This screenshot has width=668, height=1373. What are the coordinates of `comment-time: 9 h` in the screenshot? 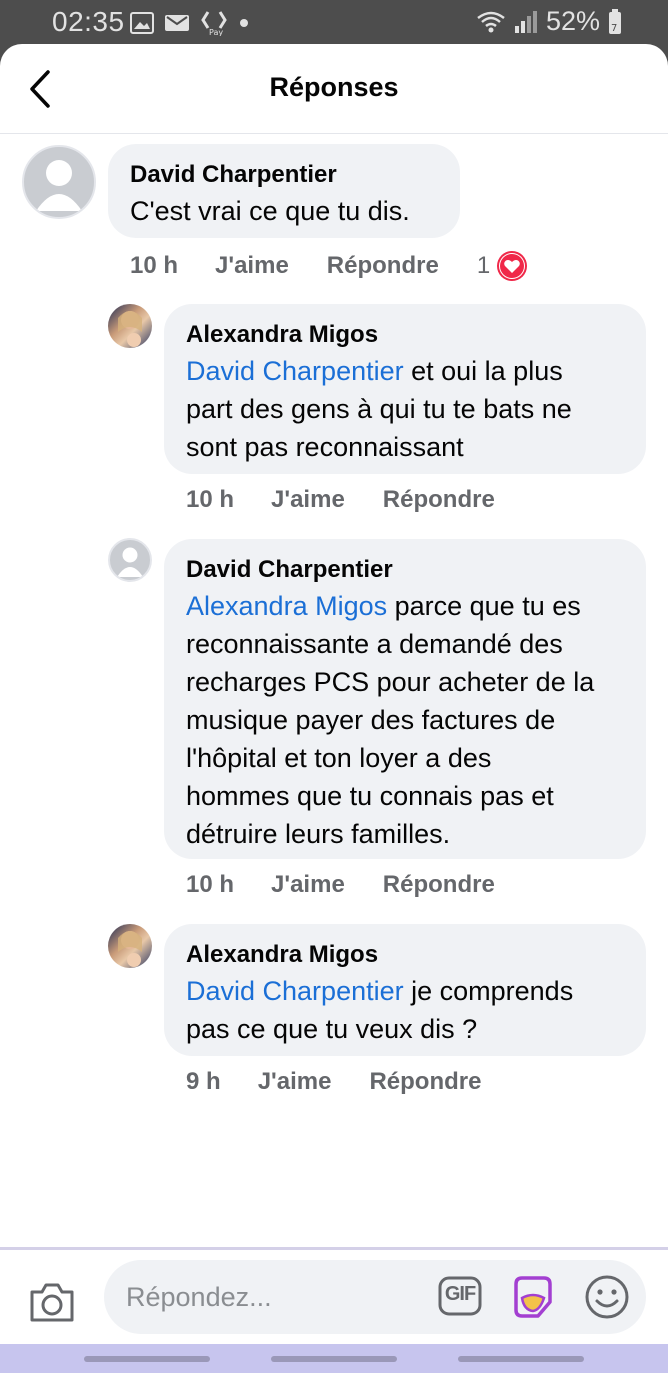 It's located at (203, 1081).